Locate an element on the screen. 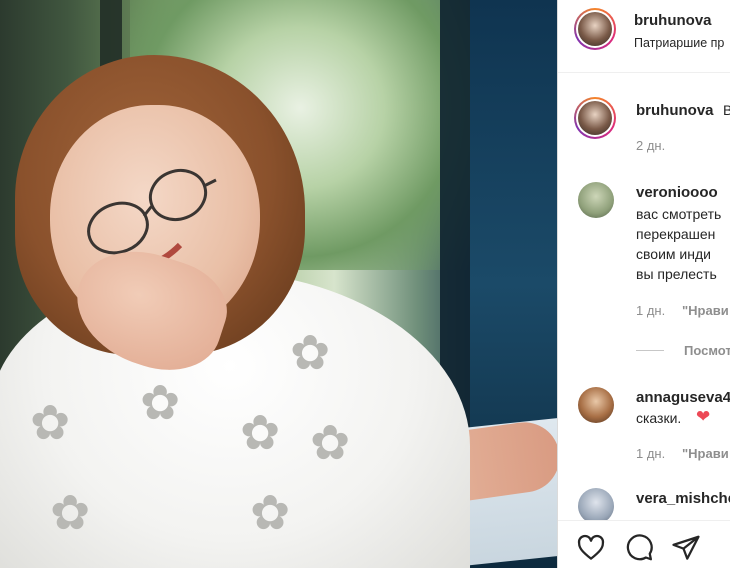  glasses-illustration is located at coordinates (152, 218).